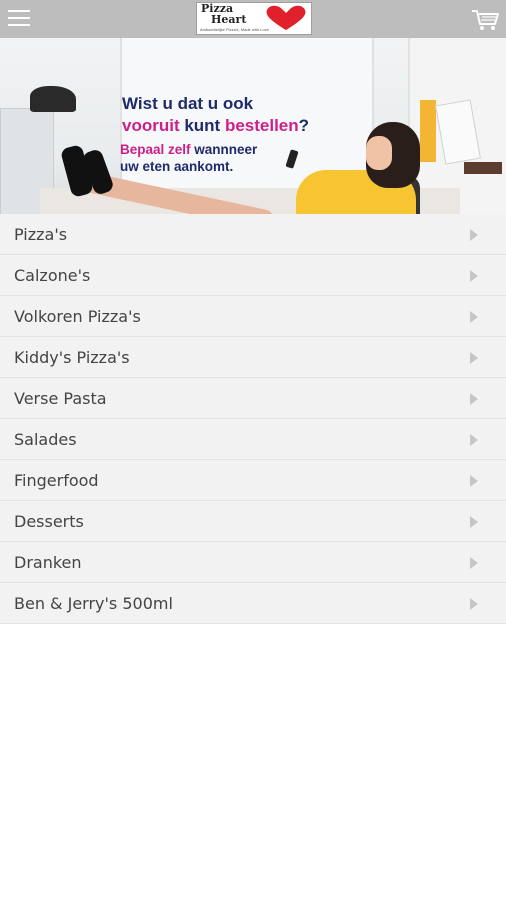 Image resolution: width=506 pixels, height=900 pixels. I want to click on category-item-volkoren-pizzas: Volkoren Pizza's, so click(253, 316).